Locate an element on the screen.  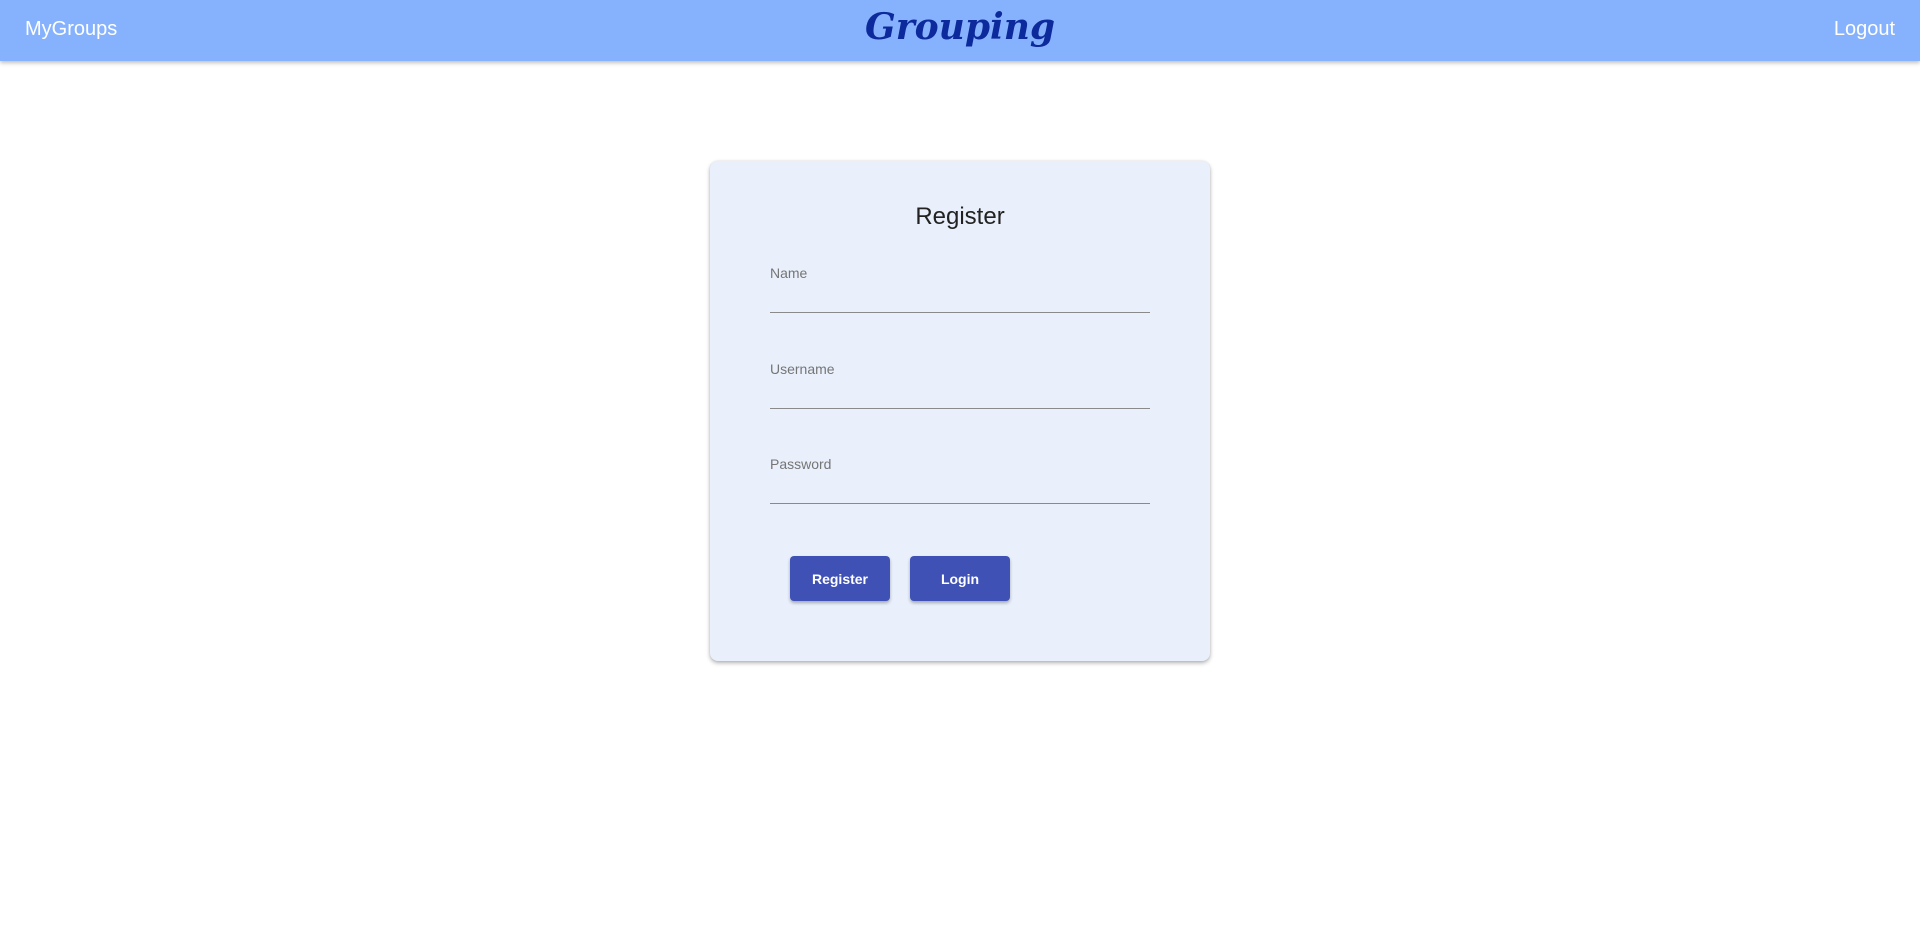
password-field: Password is located at coordinates (960, 482).